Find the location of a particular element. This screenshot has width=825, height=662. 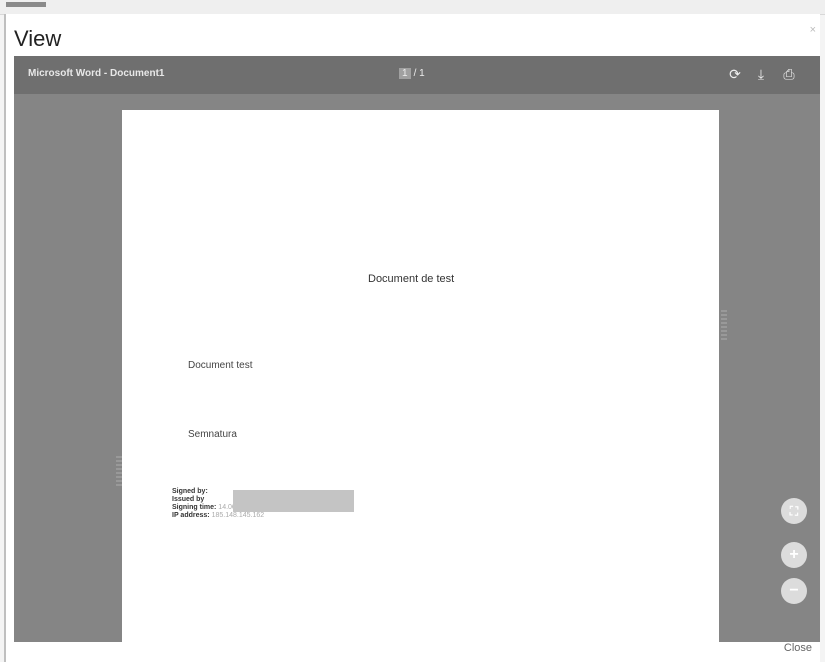

current-page-input: 1 is located at coordinates (405, 73).